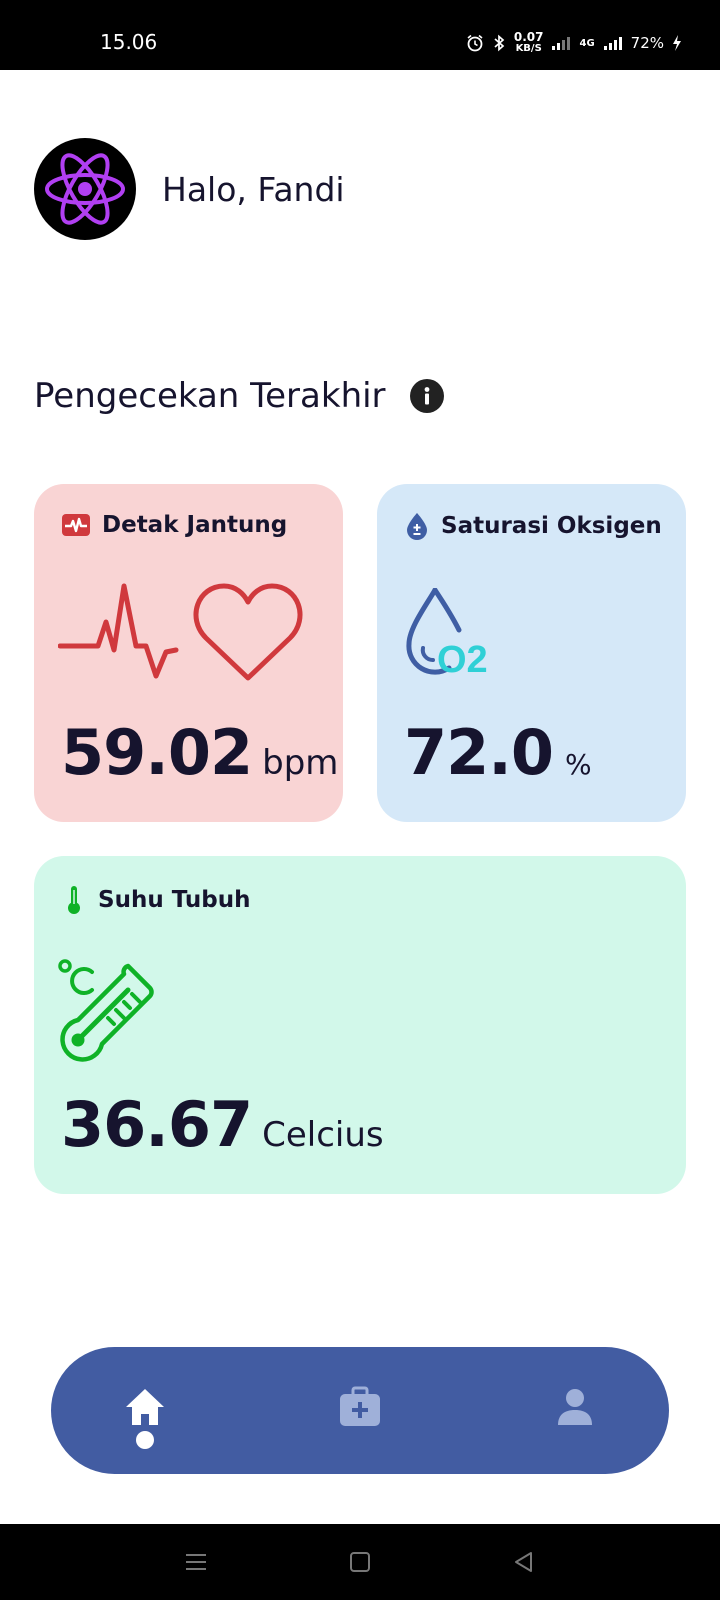 This screenshot has height=1600, width=720. Describe the element at coordinates (574, 42) in the screenshot. I see `status-icons: 0.07 KB/S 4G 72%` at that location.